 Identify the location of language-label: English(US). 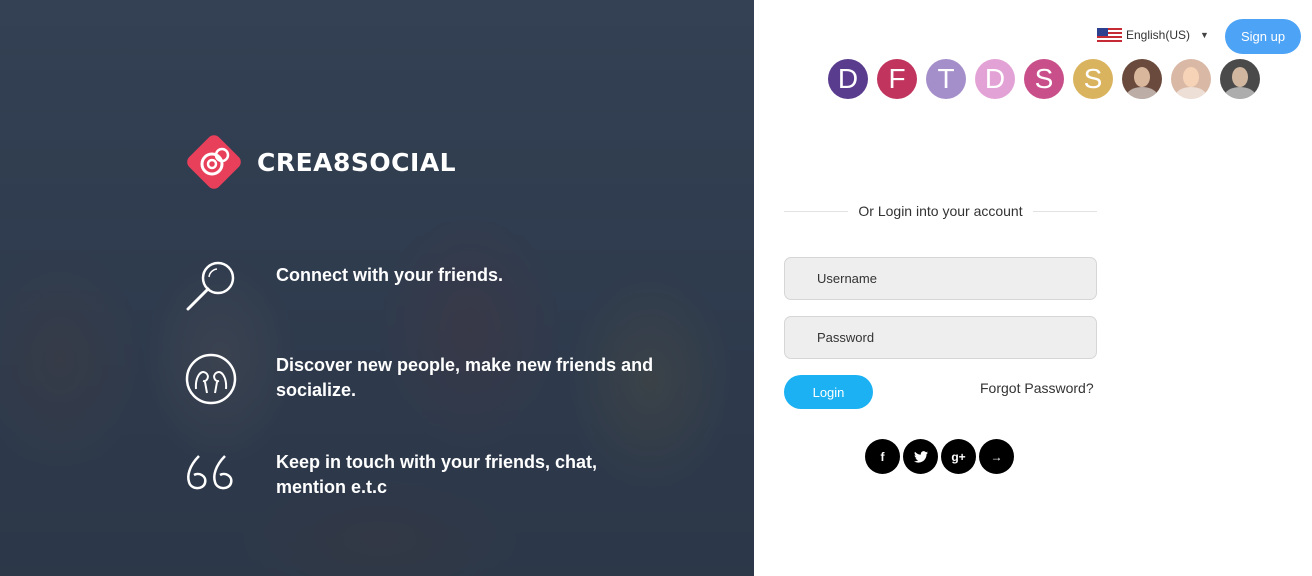
(1158, 35).